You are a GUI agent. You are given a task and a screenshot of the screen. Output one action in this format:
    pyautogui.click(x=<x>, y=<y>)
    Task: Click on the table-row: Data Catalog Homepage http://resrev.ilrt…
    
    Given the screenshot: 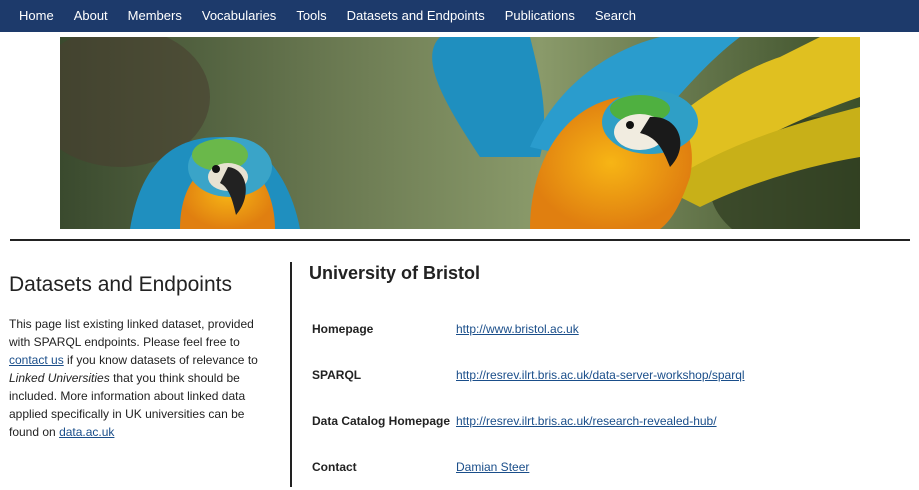 What is the action you would take?
    pyautogui.click(x=528, y=421)
    